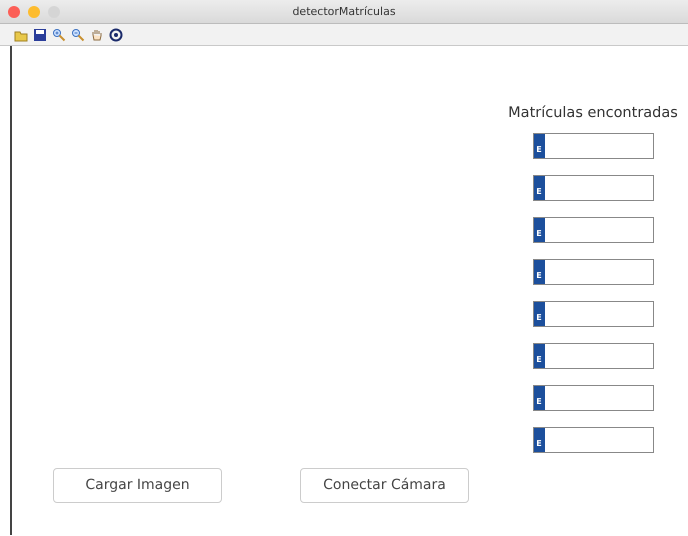 This screenshot has width=688, height=536. I want to click on panel-heading: Matrículas encontradas, so click(593, 113).